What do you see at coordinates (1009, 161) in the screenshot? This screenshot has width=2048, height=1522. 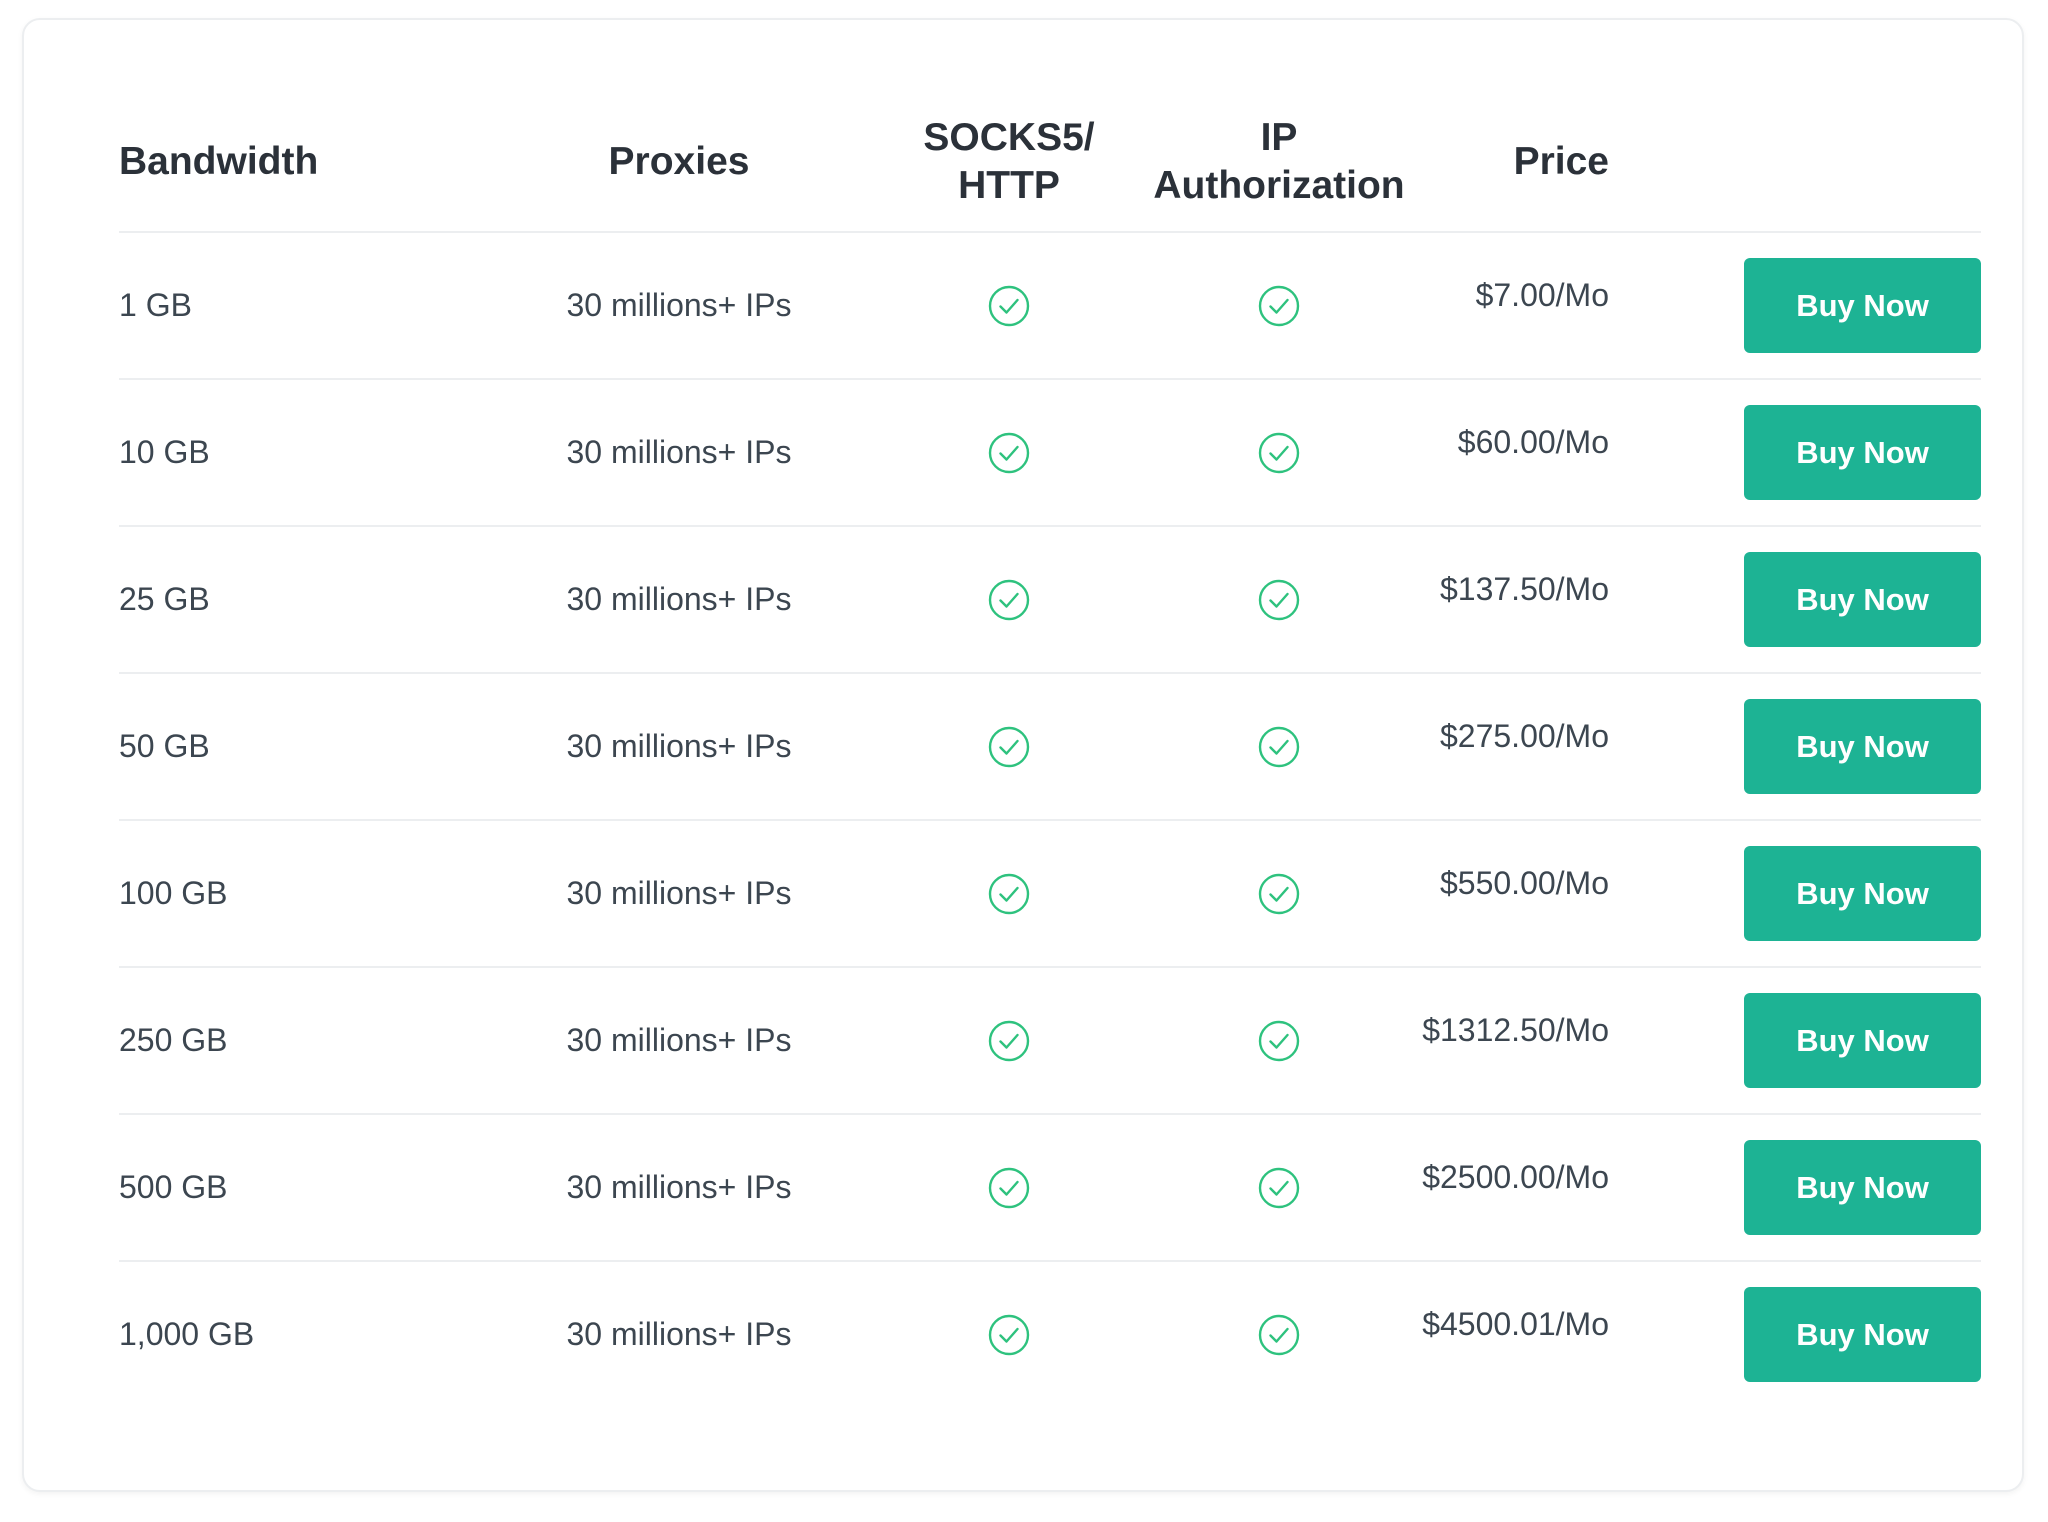 I see `header-socks5-http: SOCKS5/ HTTP` at bounding box center [1009, 161].